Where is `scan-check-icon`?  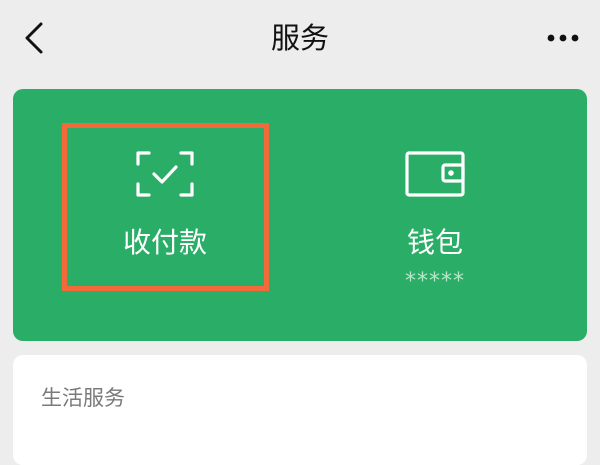
scan-check-icon is located at coordinates (165, 174).